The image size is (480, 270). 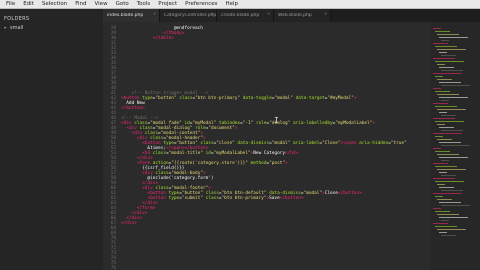 I want to click on menu-item-tools: Tools, so click(x=144, y=4).